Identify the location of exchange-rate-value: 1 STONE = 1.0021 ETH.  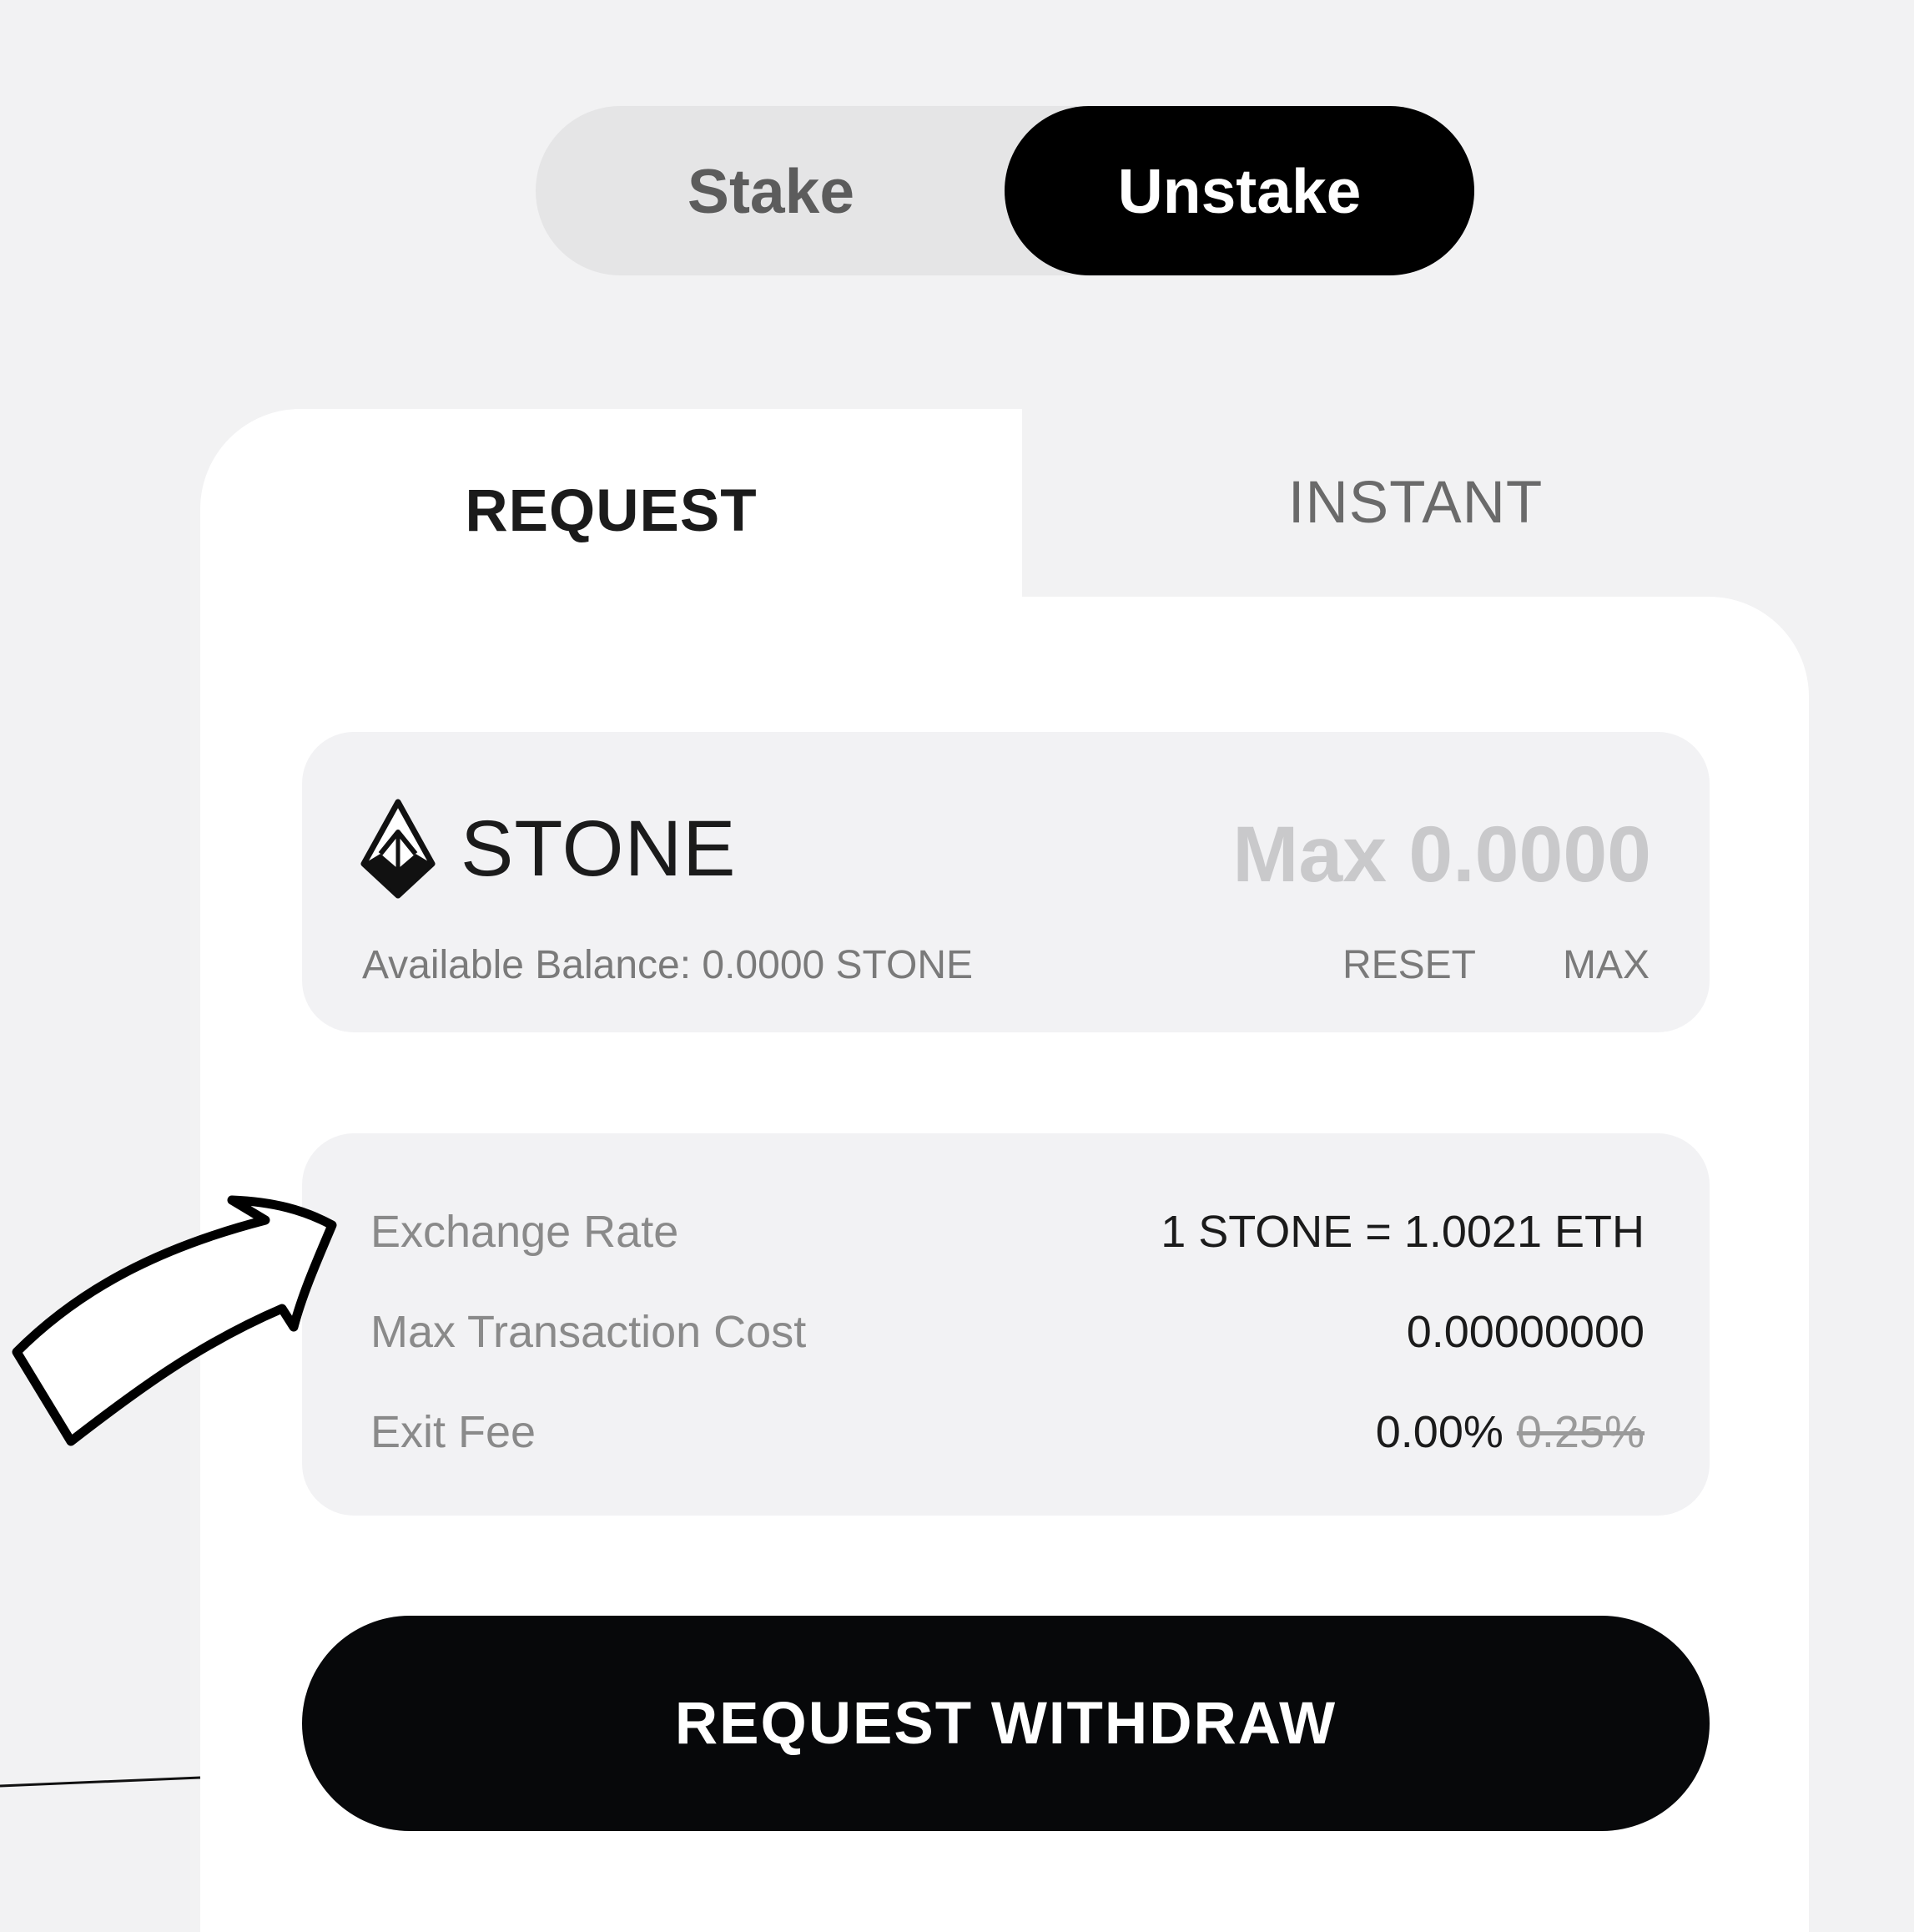
(1403, 1232).